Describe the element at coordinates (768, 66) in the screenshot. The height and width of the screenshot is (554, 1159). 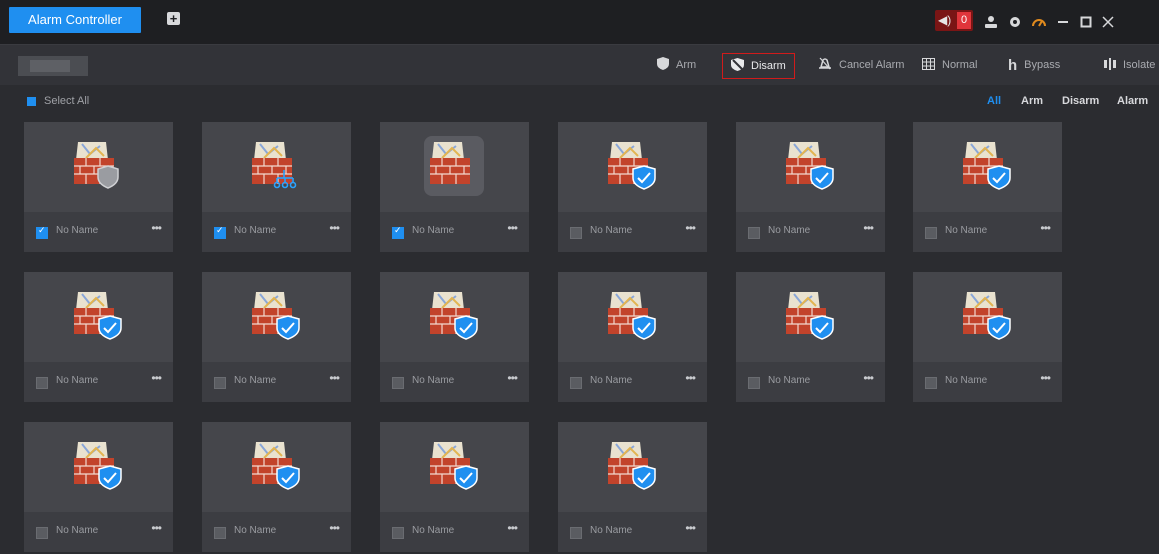
I see `disarm-label: Disarm` at that location.